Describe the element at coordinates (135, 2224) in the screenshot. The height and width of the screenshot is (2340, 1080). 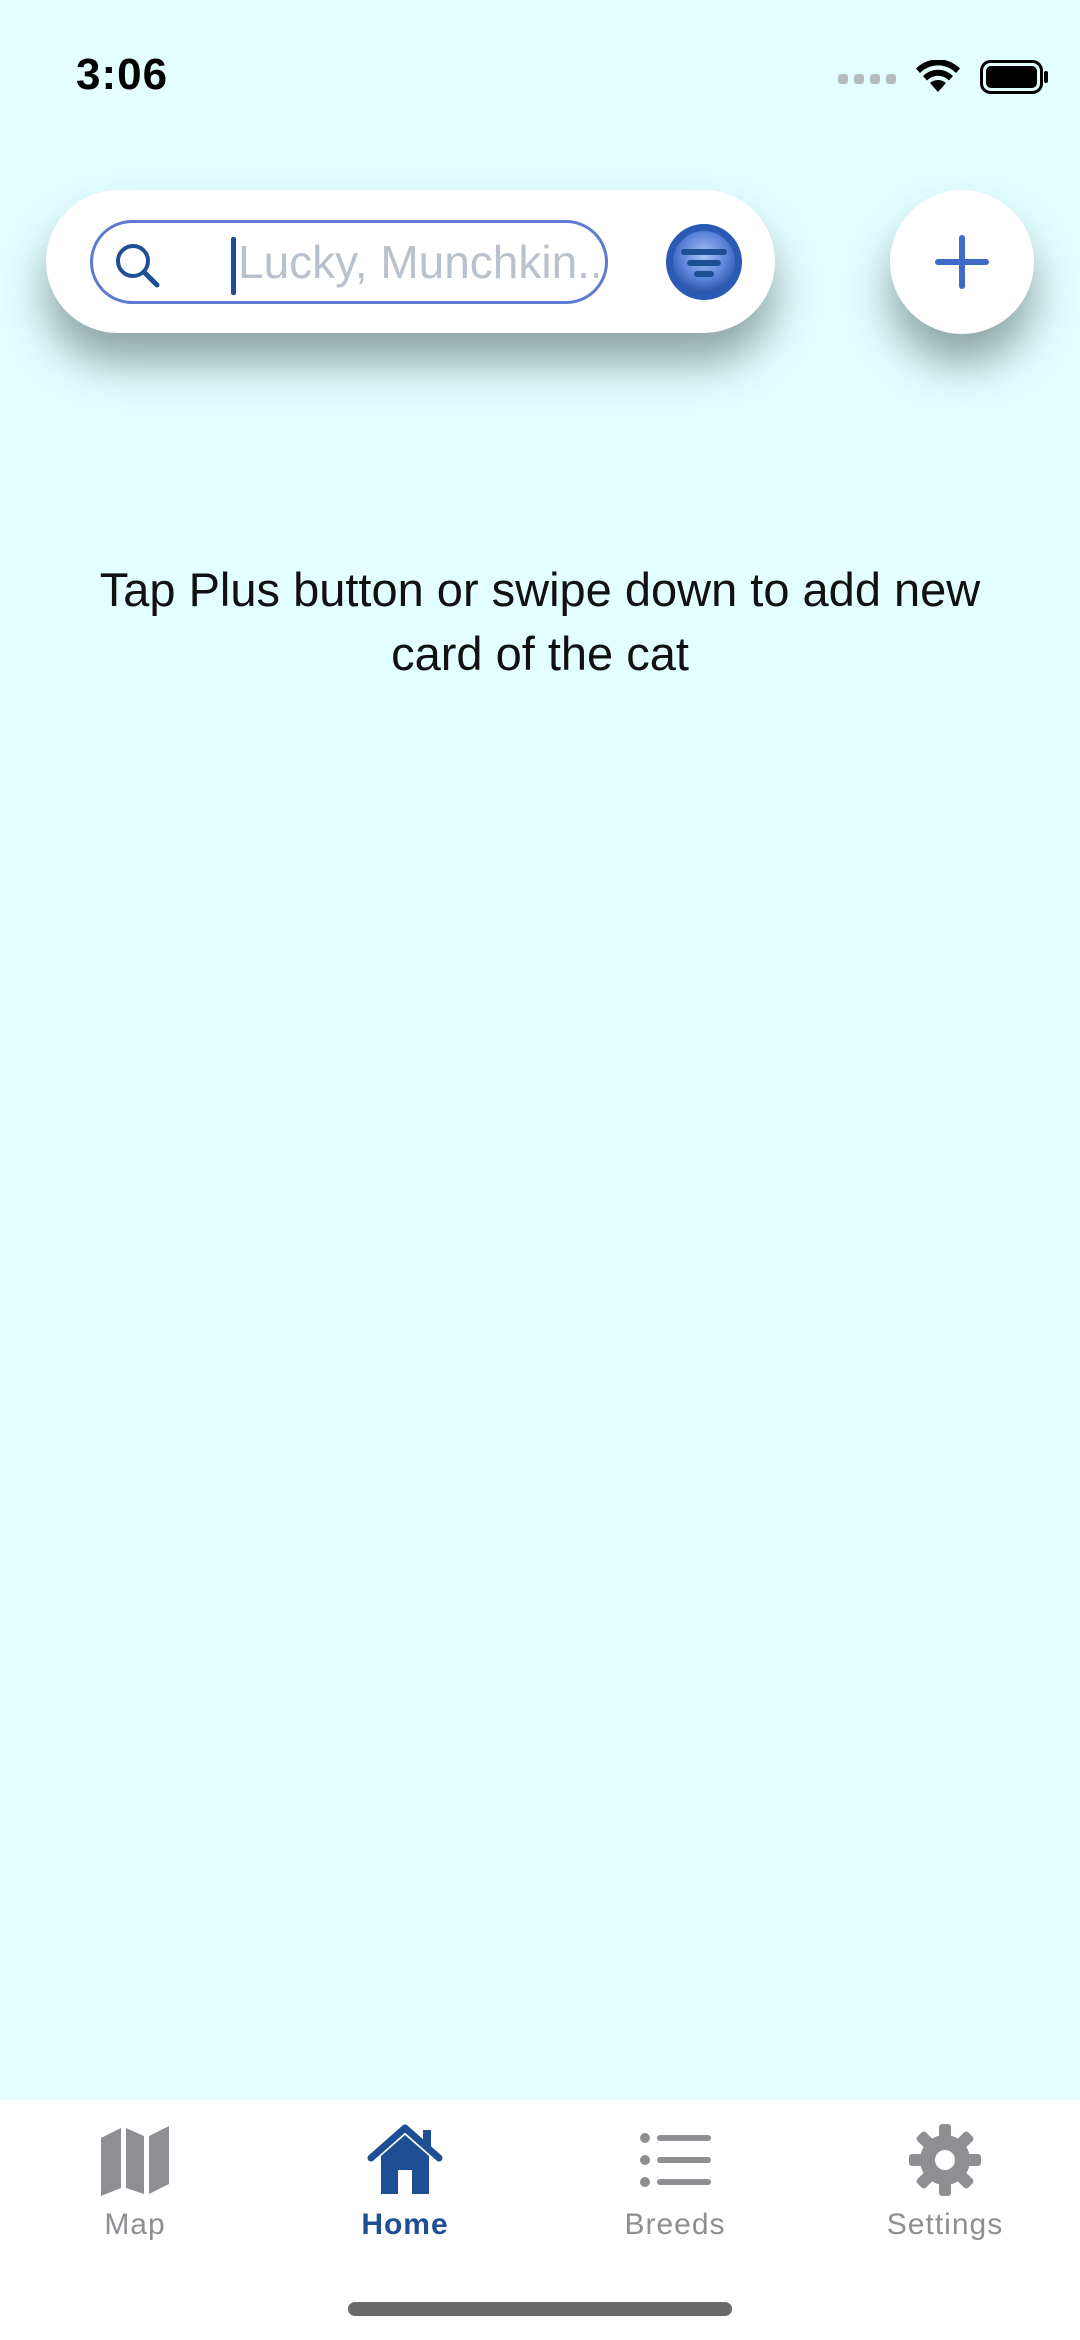
I see `tab-label-map: Map` at that location.